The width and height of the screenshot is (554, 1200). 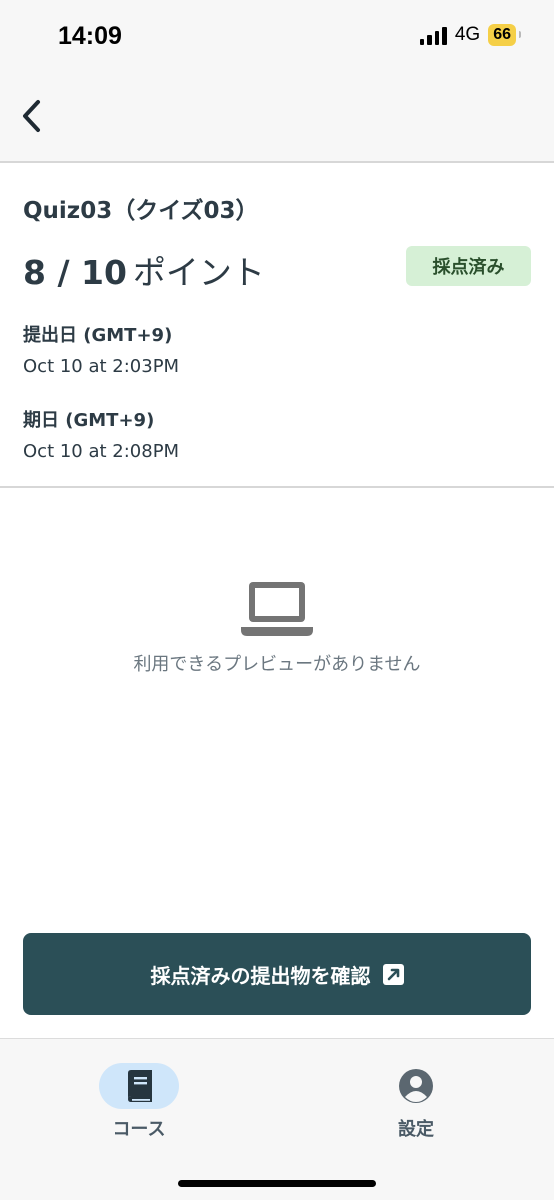 What do you see at coordinates (277, 1119) in the screenshot?
I see `tab-bar: コース 設定` at bounding box center [277, 1119].